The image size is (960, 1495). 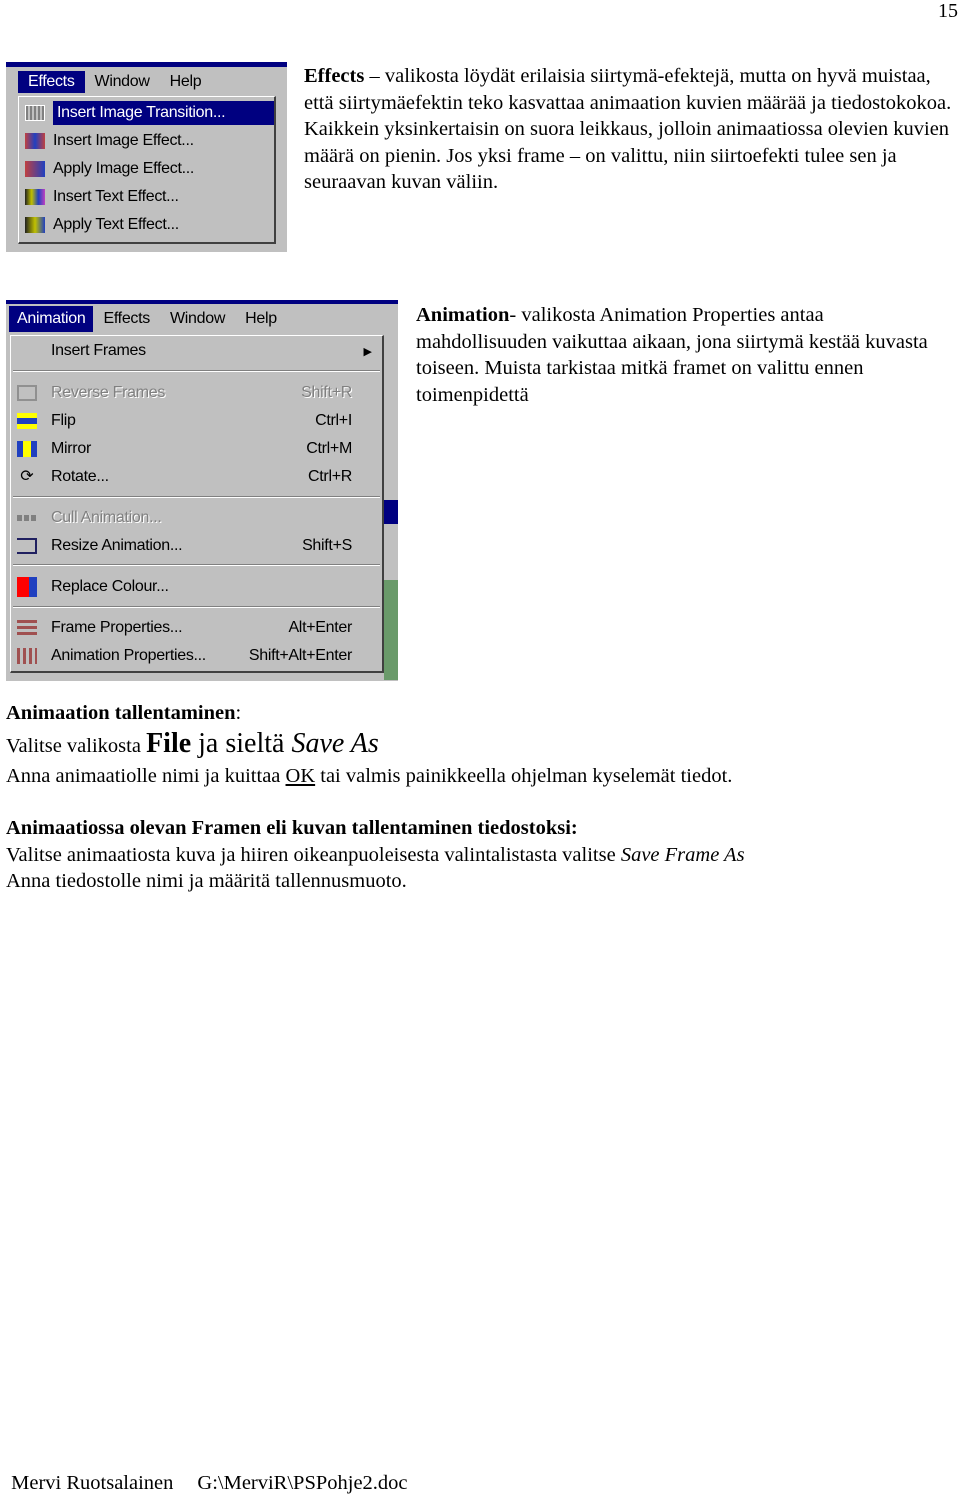 I want to click on flip-icon, so click(x=27, y=421).